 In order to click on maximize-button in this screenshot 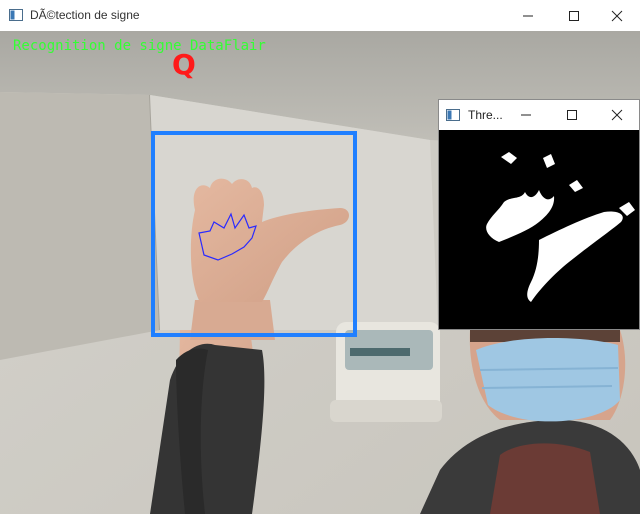, I will do `click(574, 15)`.